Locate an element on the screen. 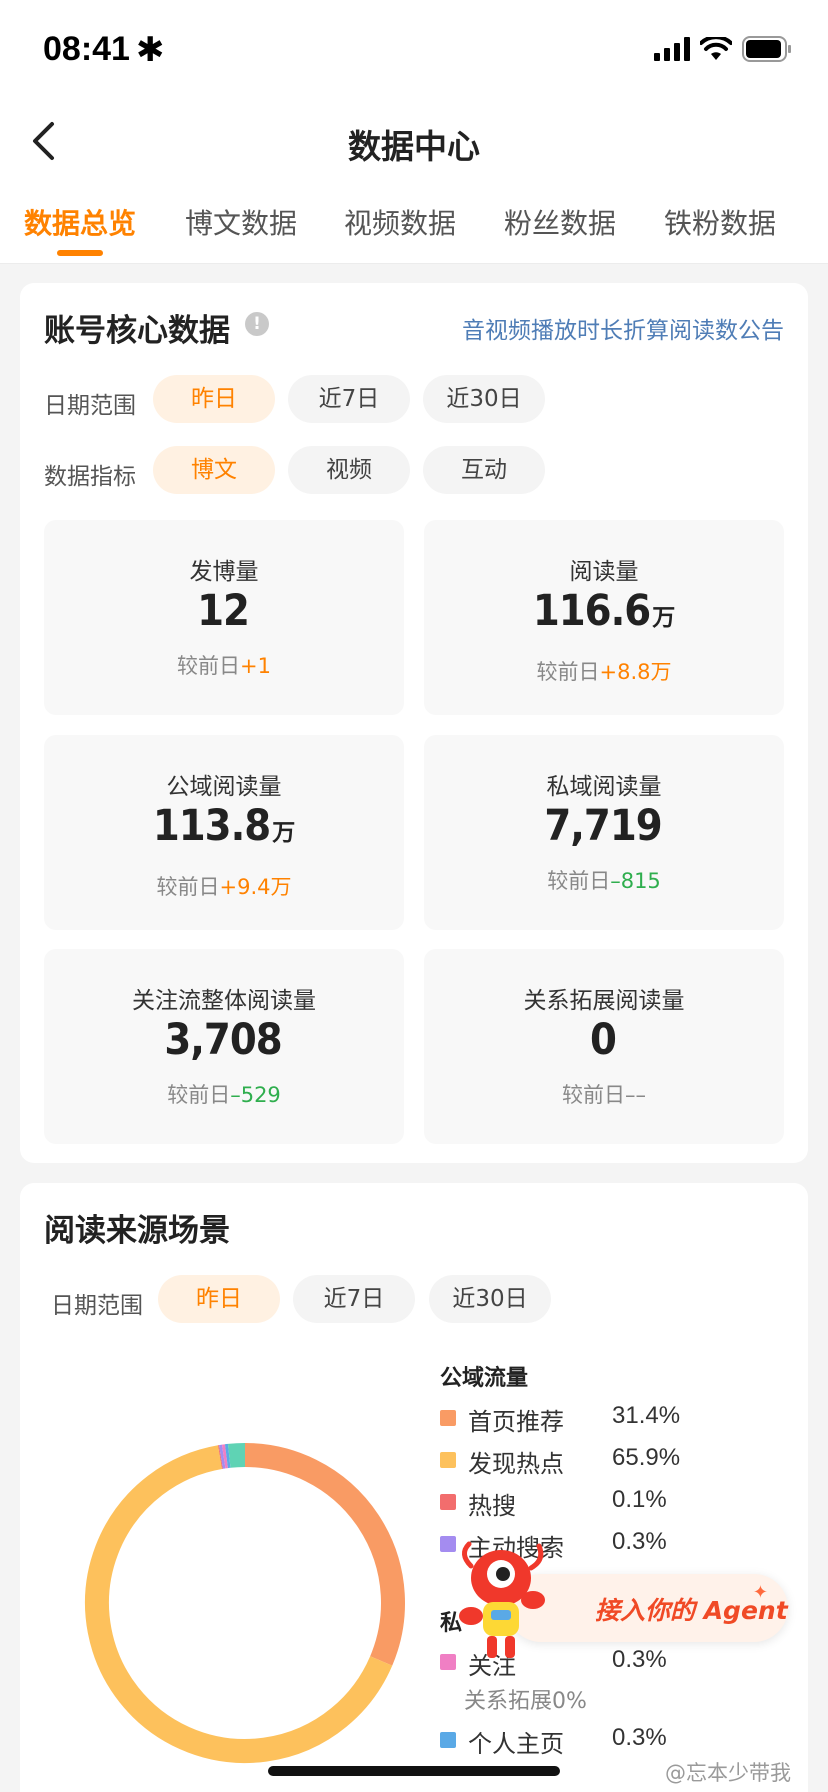 The image size is (828, 1792). tab-bar: 数据总览 博文数据 视频数据 粉丝数据 铁粉数据 is located at coordinates (414, 223).